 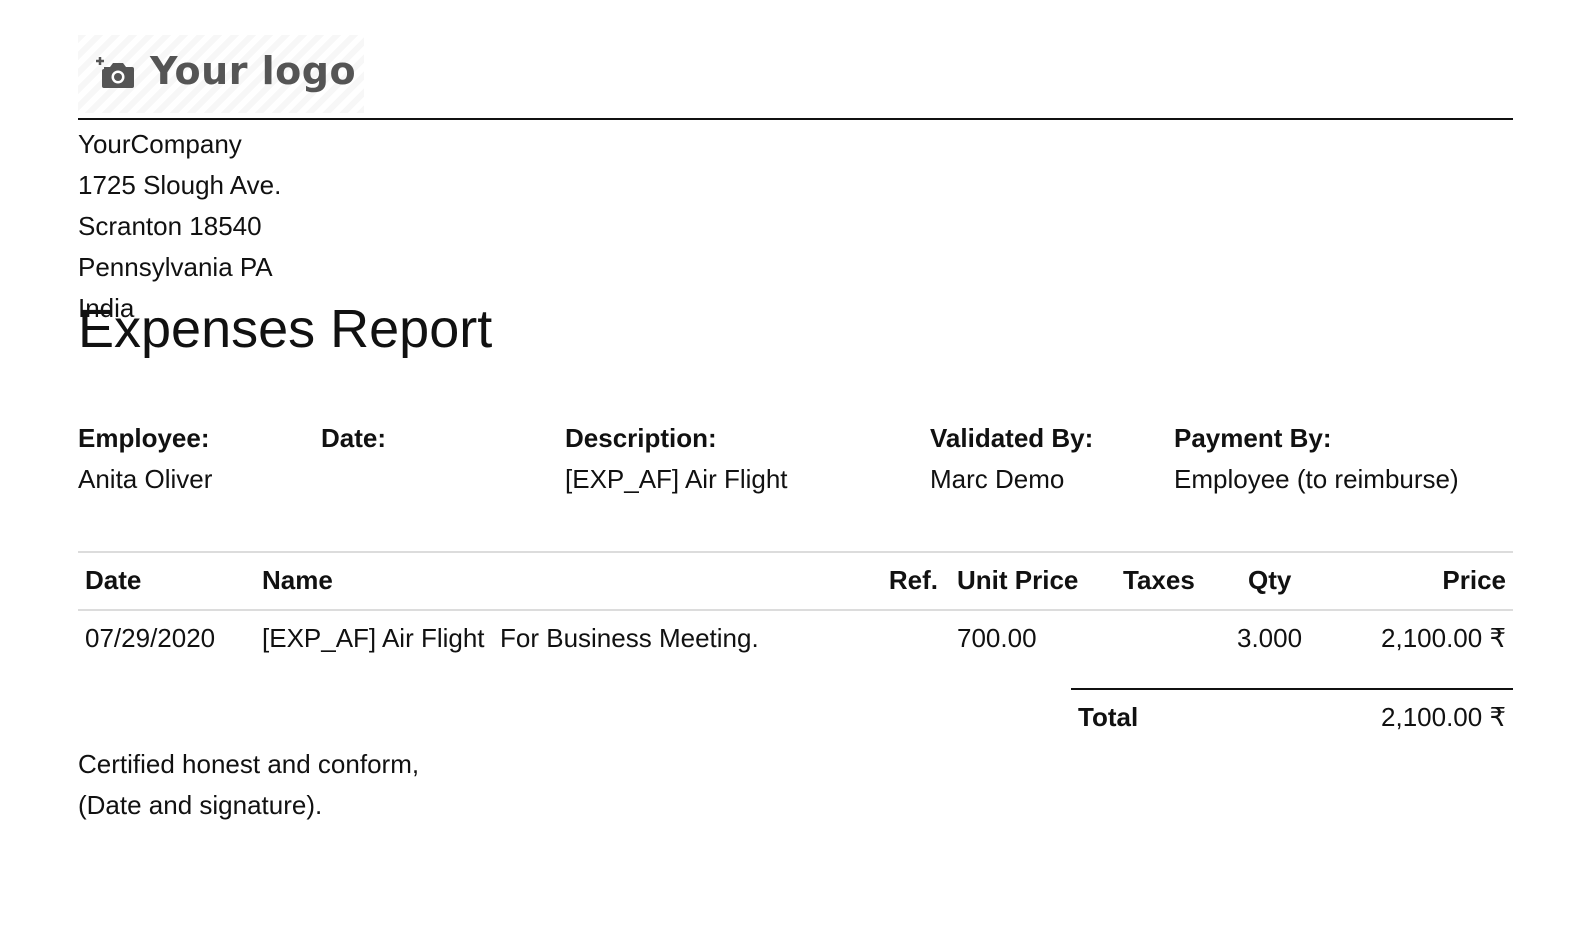 What do you see at coordinates (1159, 580) in the screenshot?
I see `header-taxes: Taxes` at bounding box center [1159, 580].